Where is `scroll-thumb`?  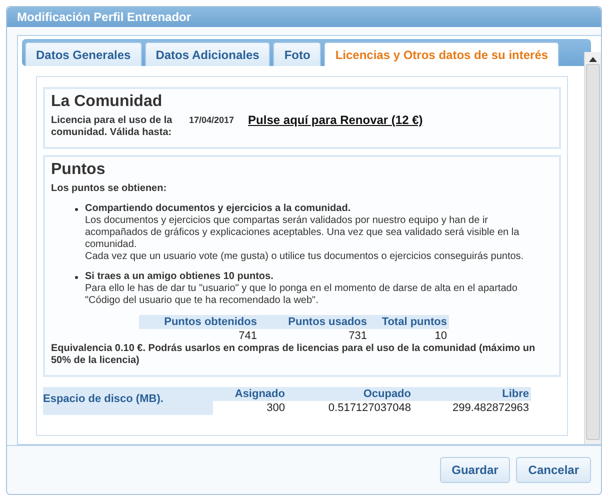
scroll-thumb is located at coordinates (593, 252).